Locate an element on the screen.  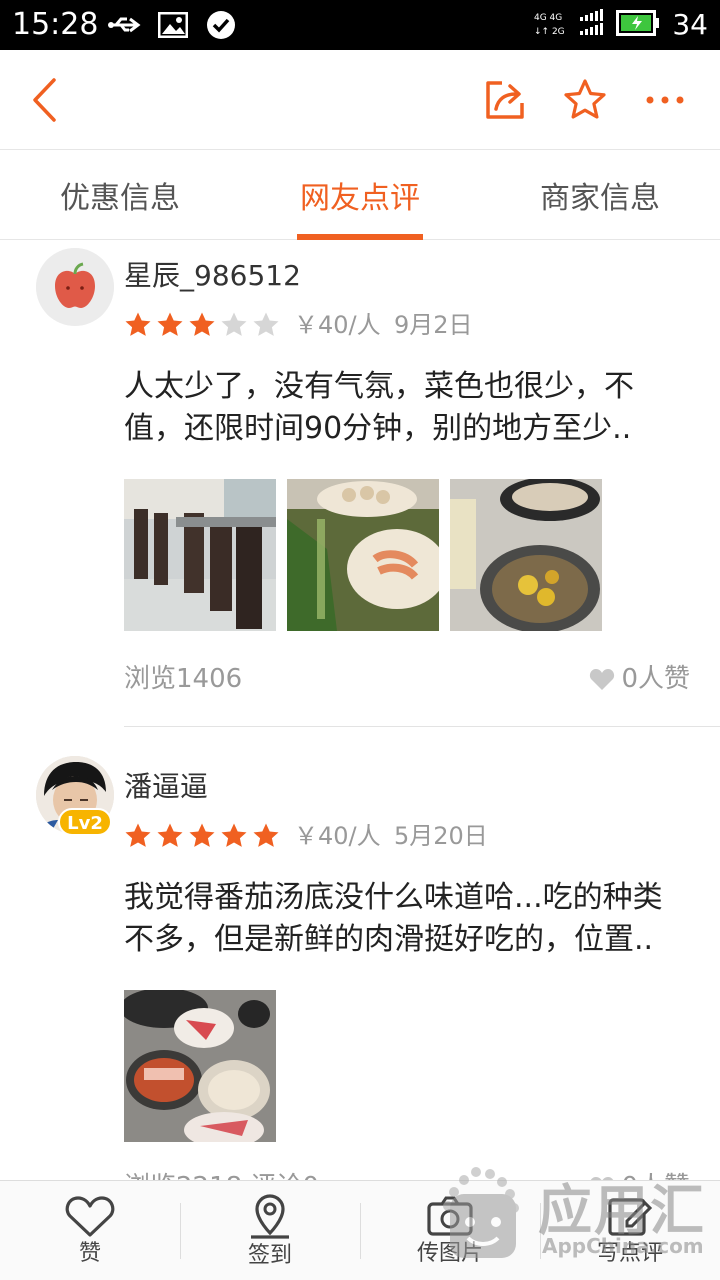
review-username: 星辰_986512 is located at coordinates (212, 276).